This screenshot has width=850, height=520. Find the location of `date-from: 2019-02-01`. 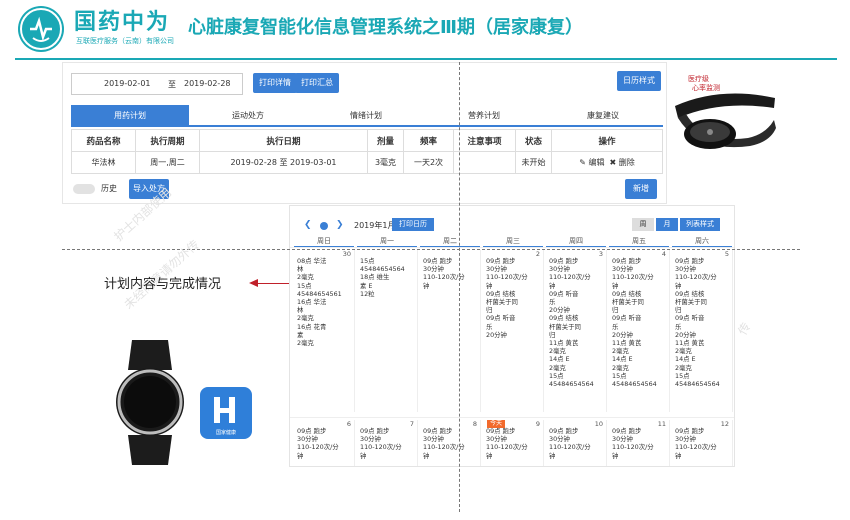

date-from: 2019-02-01 is located at coordinates (127, 83).